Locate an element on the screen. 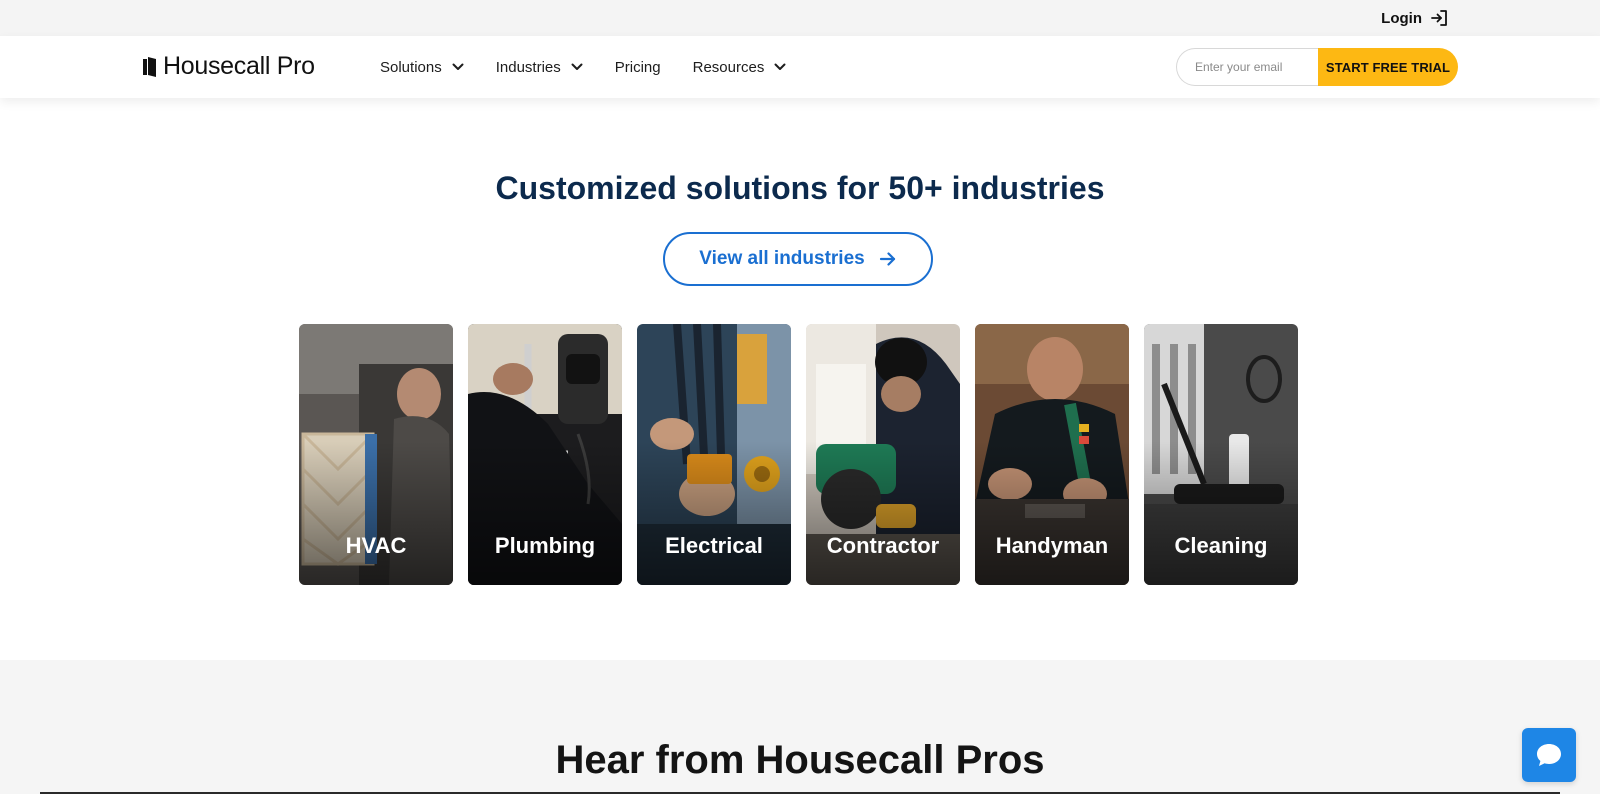 The width and height of the screenshot is (1600, 794). industry-label: HVAC is located at coordinates (376, 545).